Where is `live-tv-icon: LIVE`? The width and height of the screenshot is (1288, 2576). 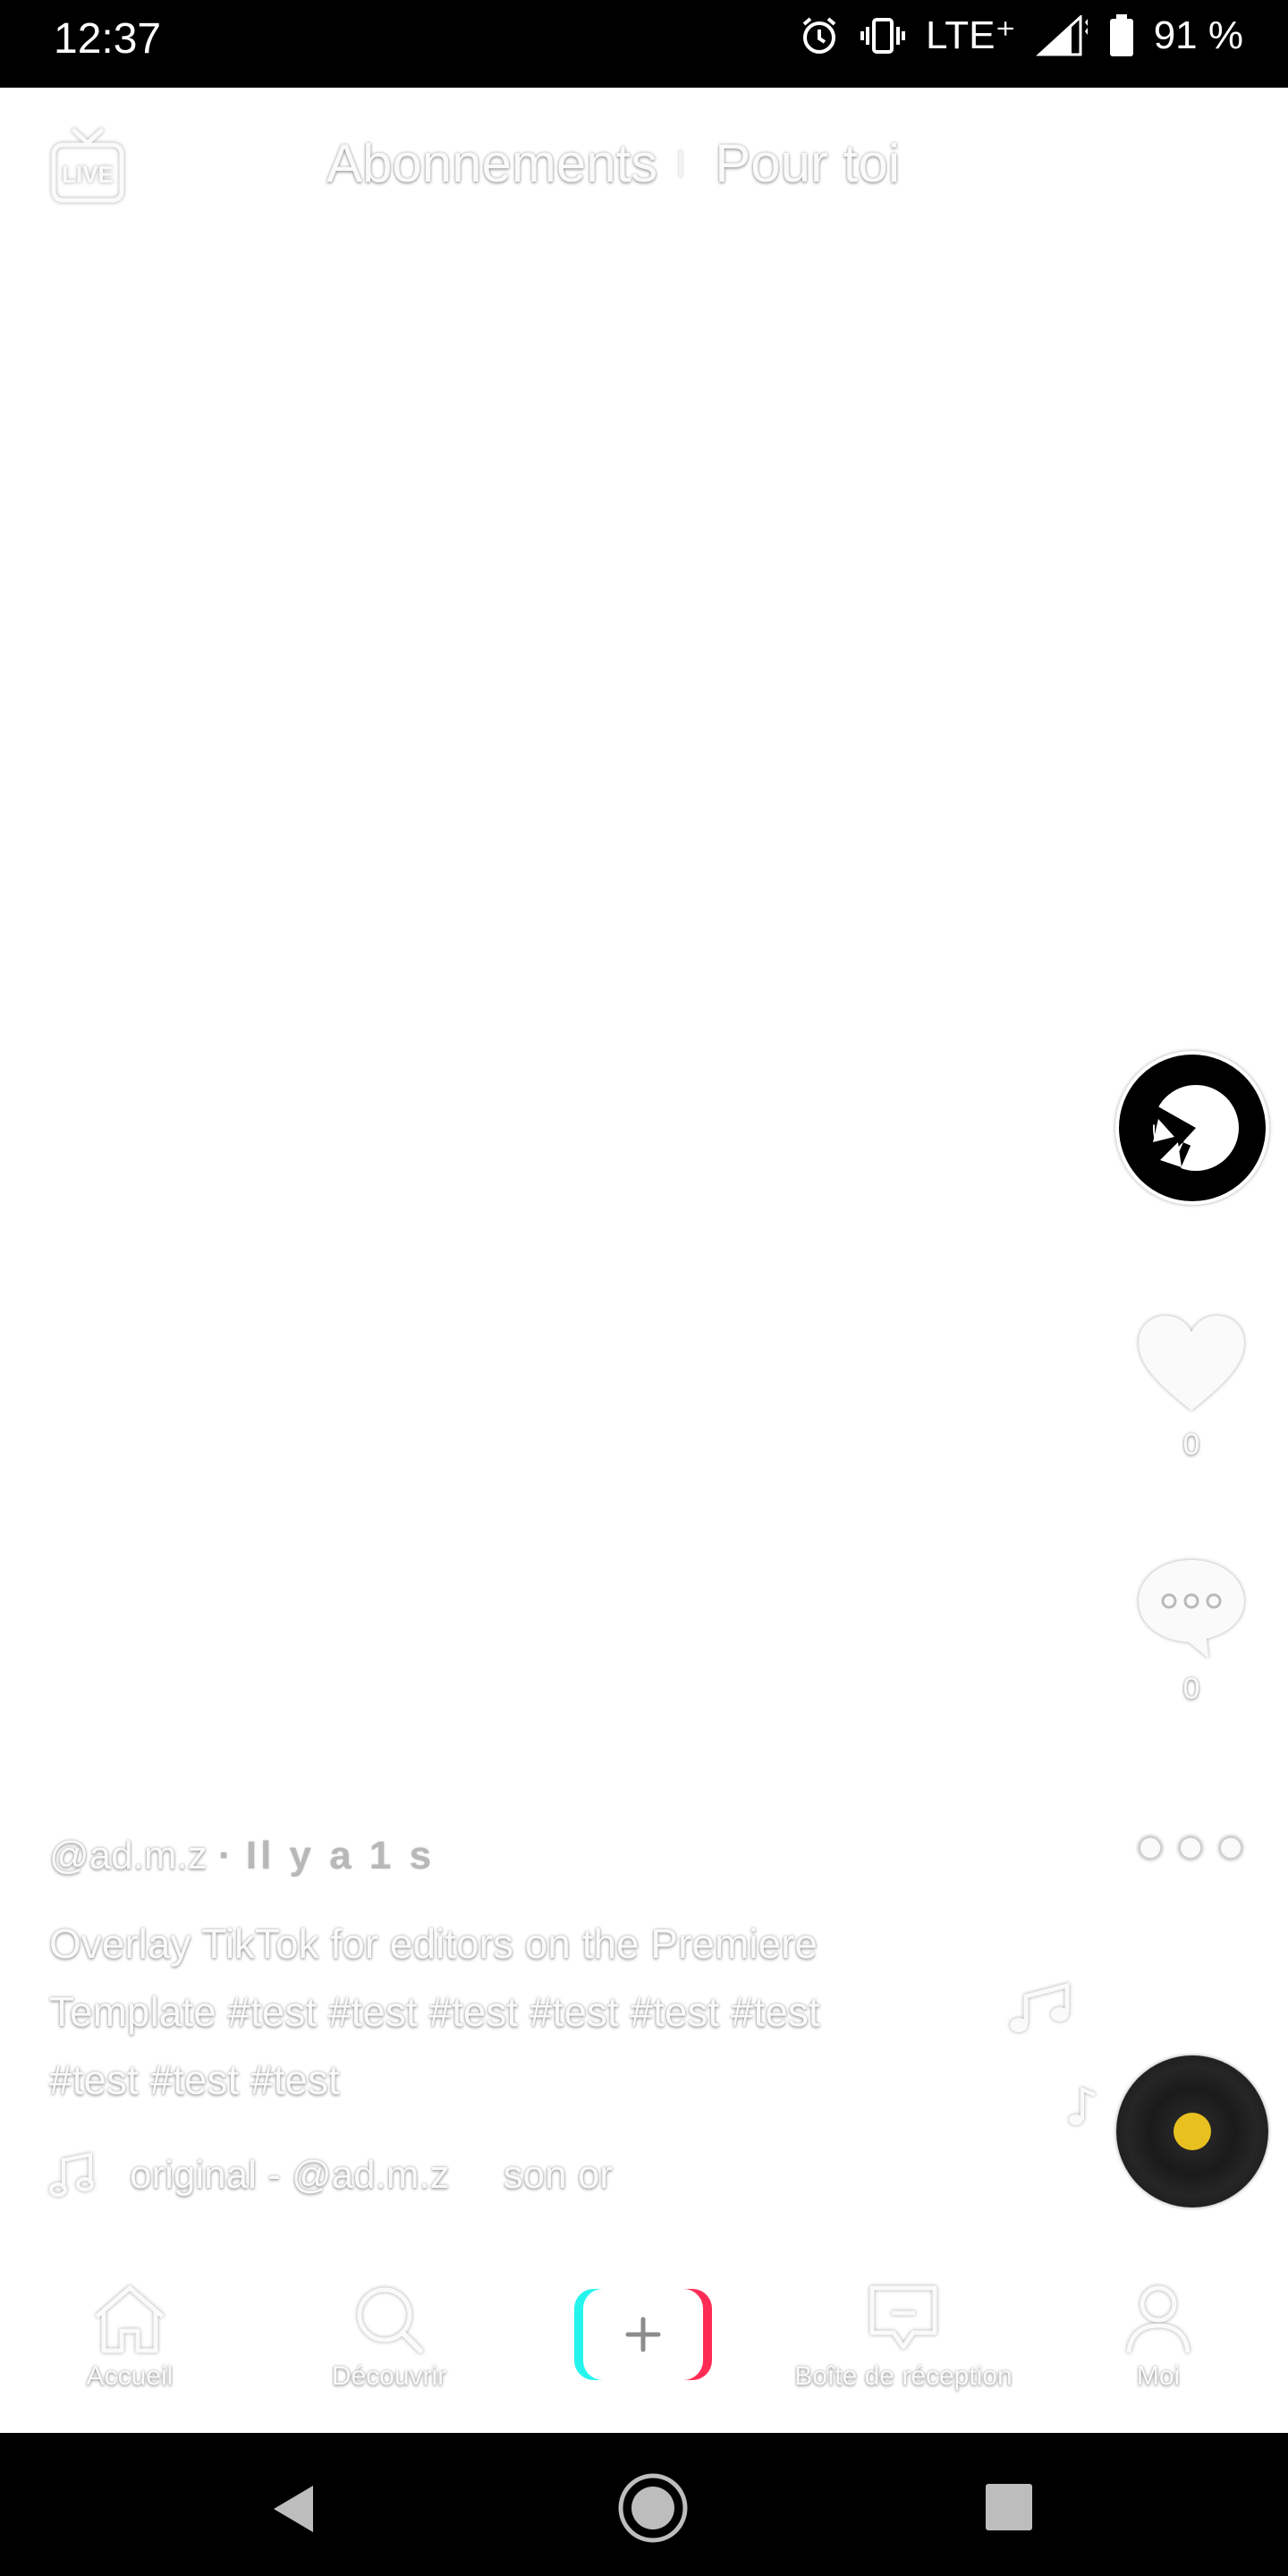
live-tv-icon: LIVE is located at coordinates (87, 165).